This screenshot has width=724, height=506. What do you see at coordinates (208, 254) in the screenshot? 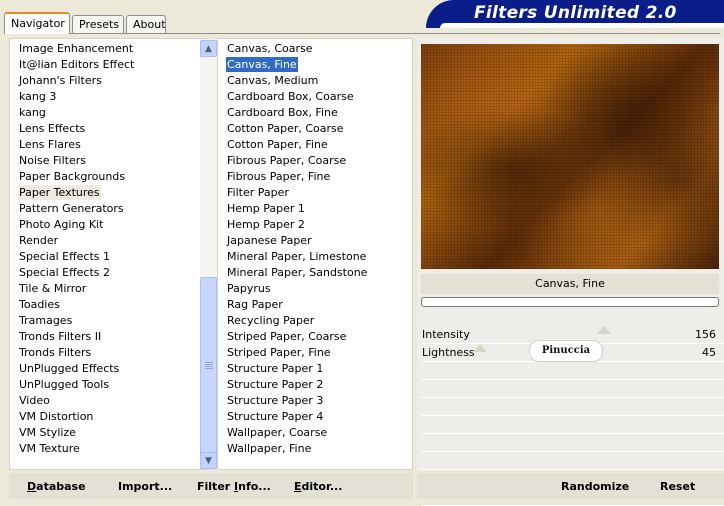
I see `category-scrollbar: ▲ ▼` at bounding box center [208, 254].